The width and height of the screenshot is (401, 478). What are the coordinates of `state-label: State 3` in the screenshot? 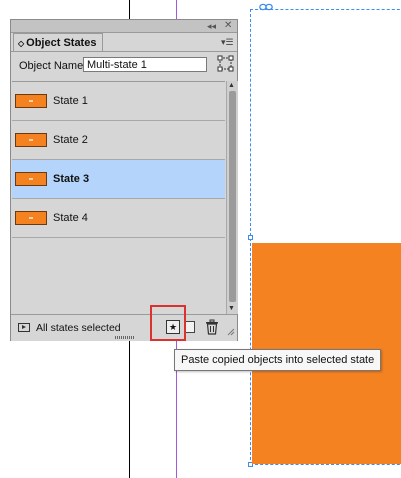 It's located at (71, 179).